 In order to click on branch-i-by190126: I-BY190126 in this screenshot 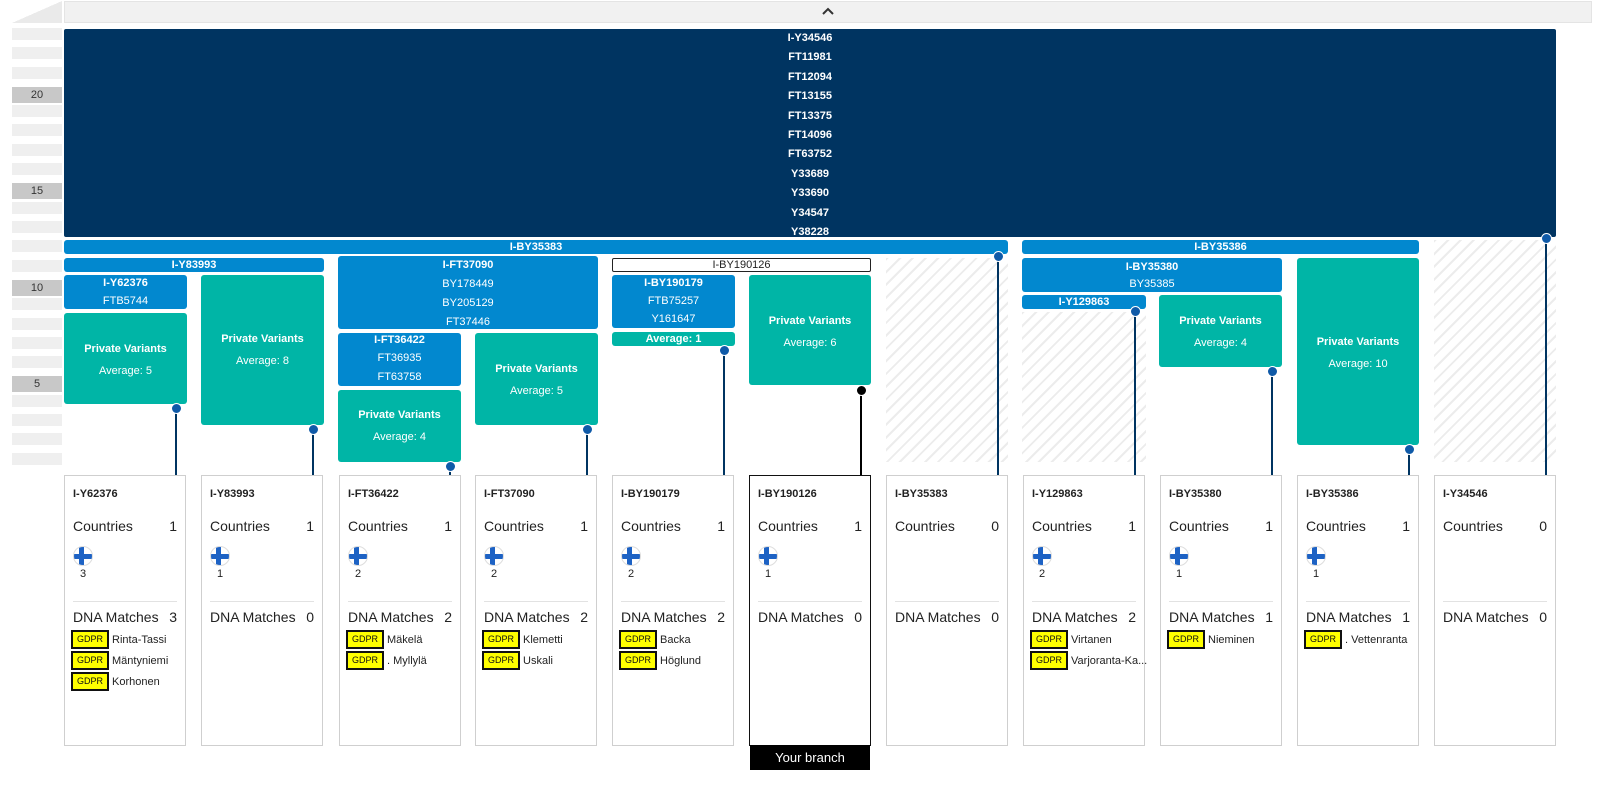, I will do `click(741, 265)`.